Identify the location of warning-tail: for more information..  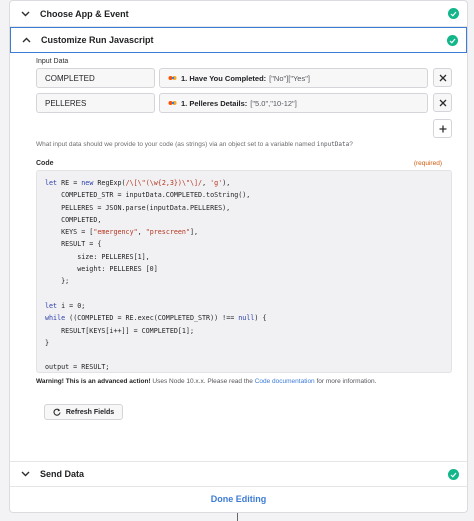
(345, 381).